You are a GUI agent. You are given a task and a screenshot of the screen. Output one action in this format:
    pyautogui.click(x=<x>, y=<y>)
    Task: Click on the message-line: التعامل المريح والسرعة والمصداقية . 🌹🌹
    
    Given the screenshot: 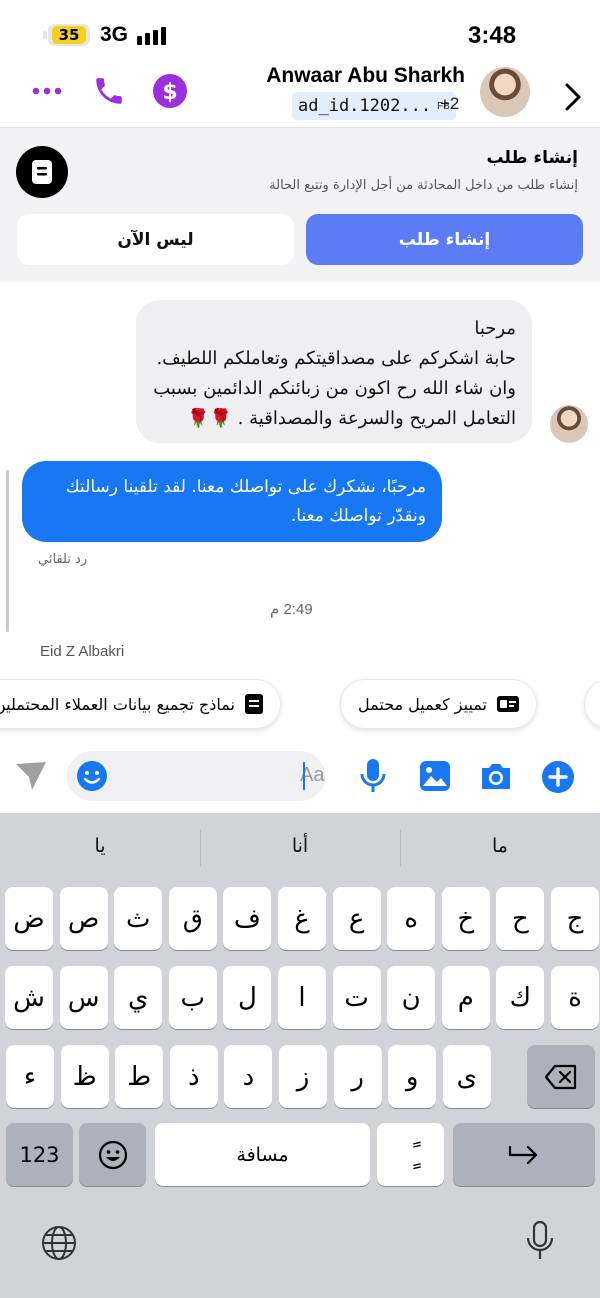 What is the action you would take?
    pyautogui.click(x=351, y=418)
    